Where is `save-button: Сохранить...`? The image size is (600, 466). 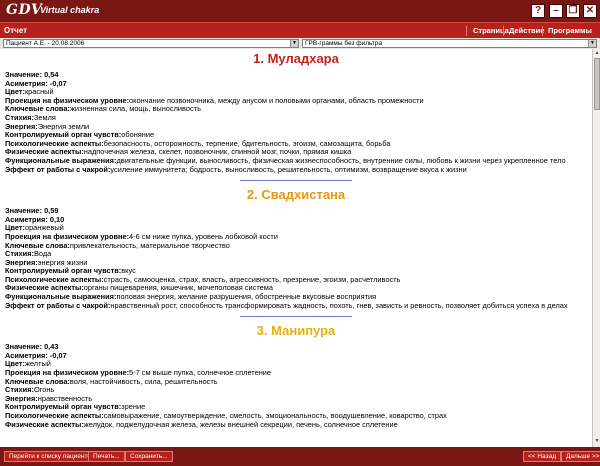
save-button: Сохранить... is located at coordinates (149, 456).